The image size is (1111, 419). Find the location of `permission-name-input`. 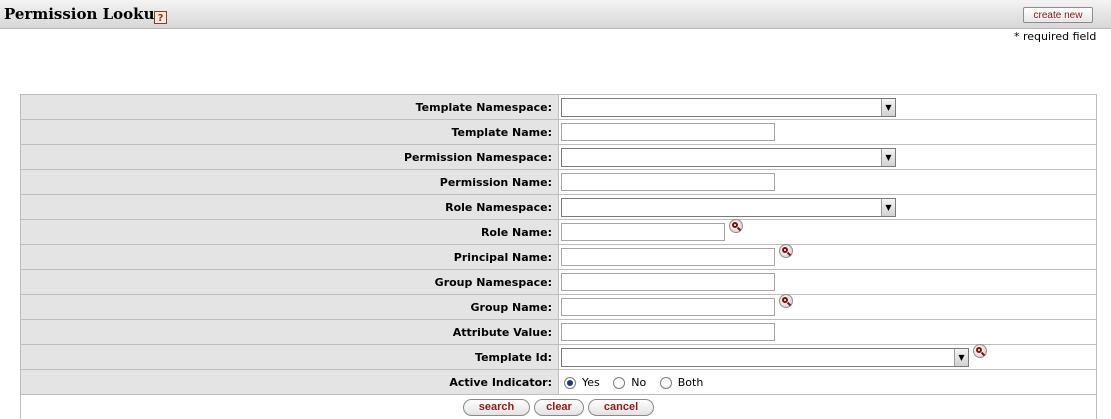

permission-name-input is located at coordinates (668, 182).